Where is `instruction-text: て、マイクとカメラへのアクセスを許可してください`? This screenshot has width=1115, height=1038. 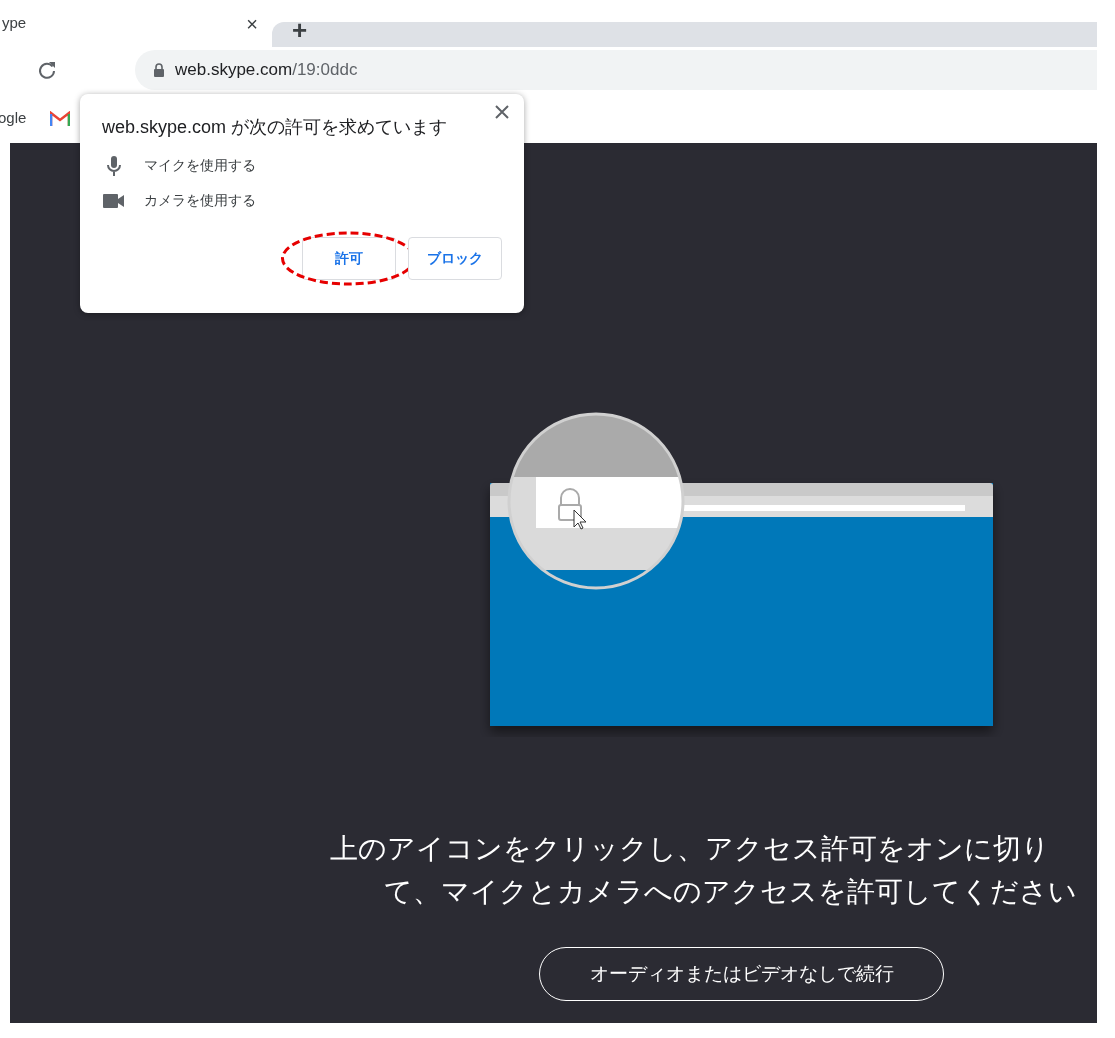
instruction-text: て、マイクとカメラへのアクセスを許可してください is located at coordinates (731, 892).